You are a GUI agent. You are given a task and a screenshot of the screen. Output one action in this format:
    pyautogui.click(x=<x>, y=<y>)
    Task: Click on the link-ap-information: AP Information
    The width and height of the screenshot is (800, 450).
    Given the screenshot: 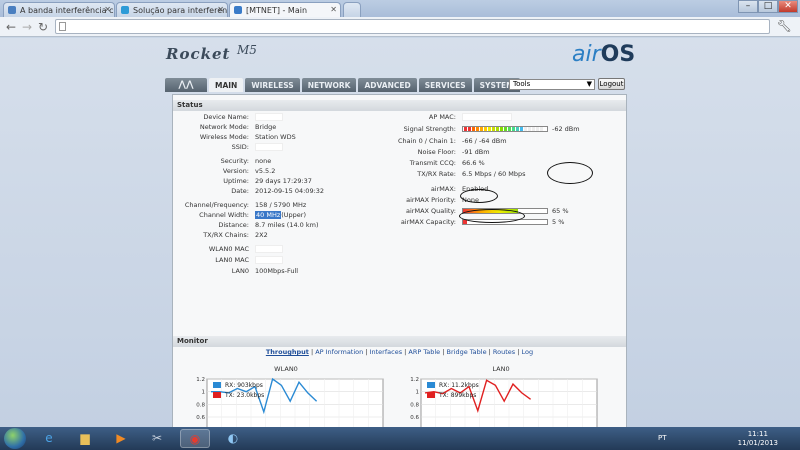 What is the action you would take?
    pyautogui.click(x=339, y=352)
    